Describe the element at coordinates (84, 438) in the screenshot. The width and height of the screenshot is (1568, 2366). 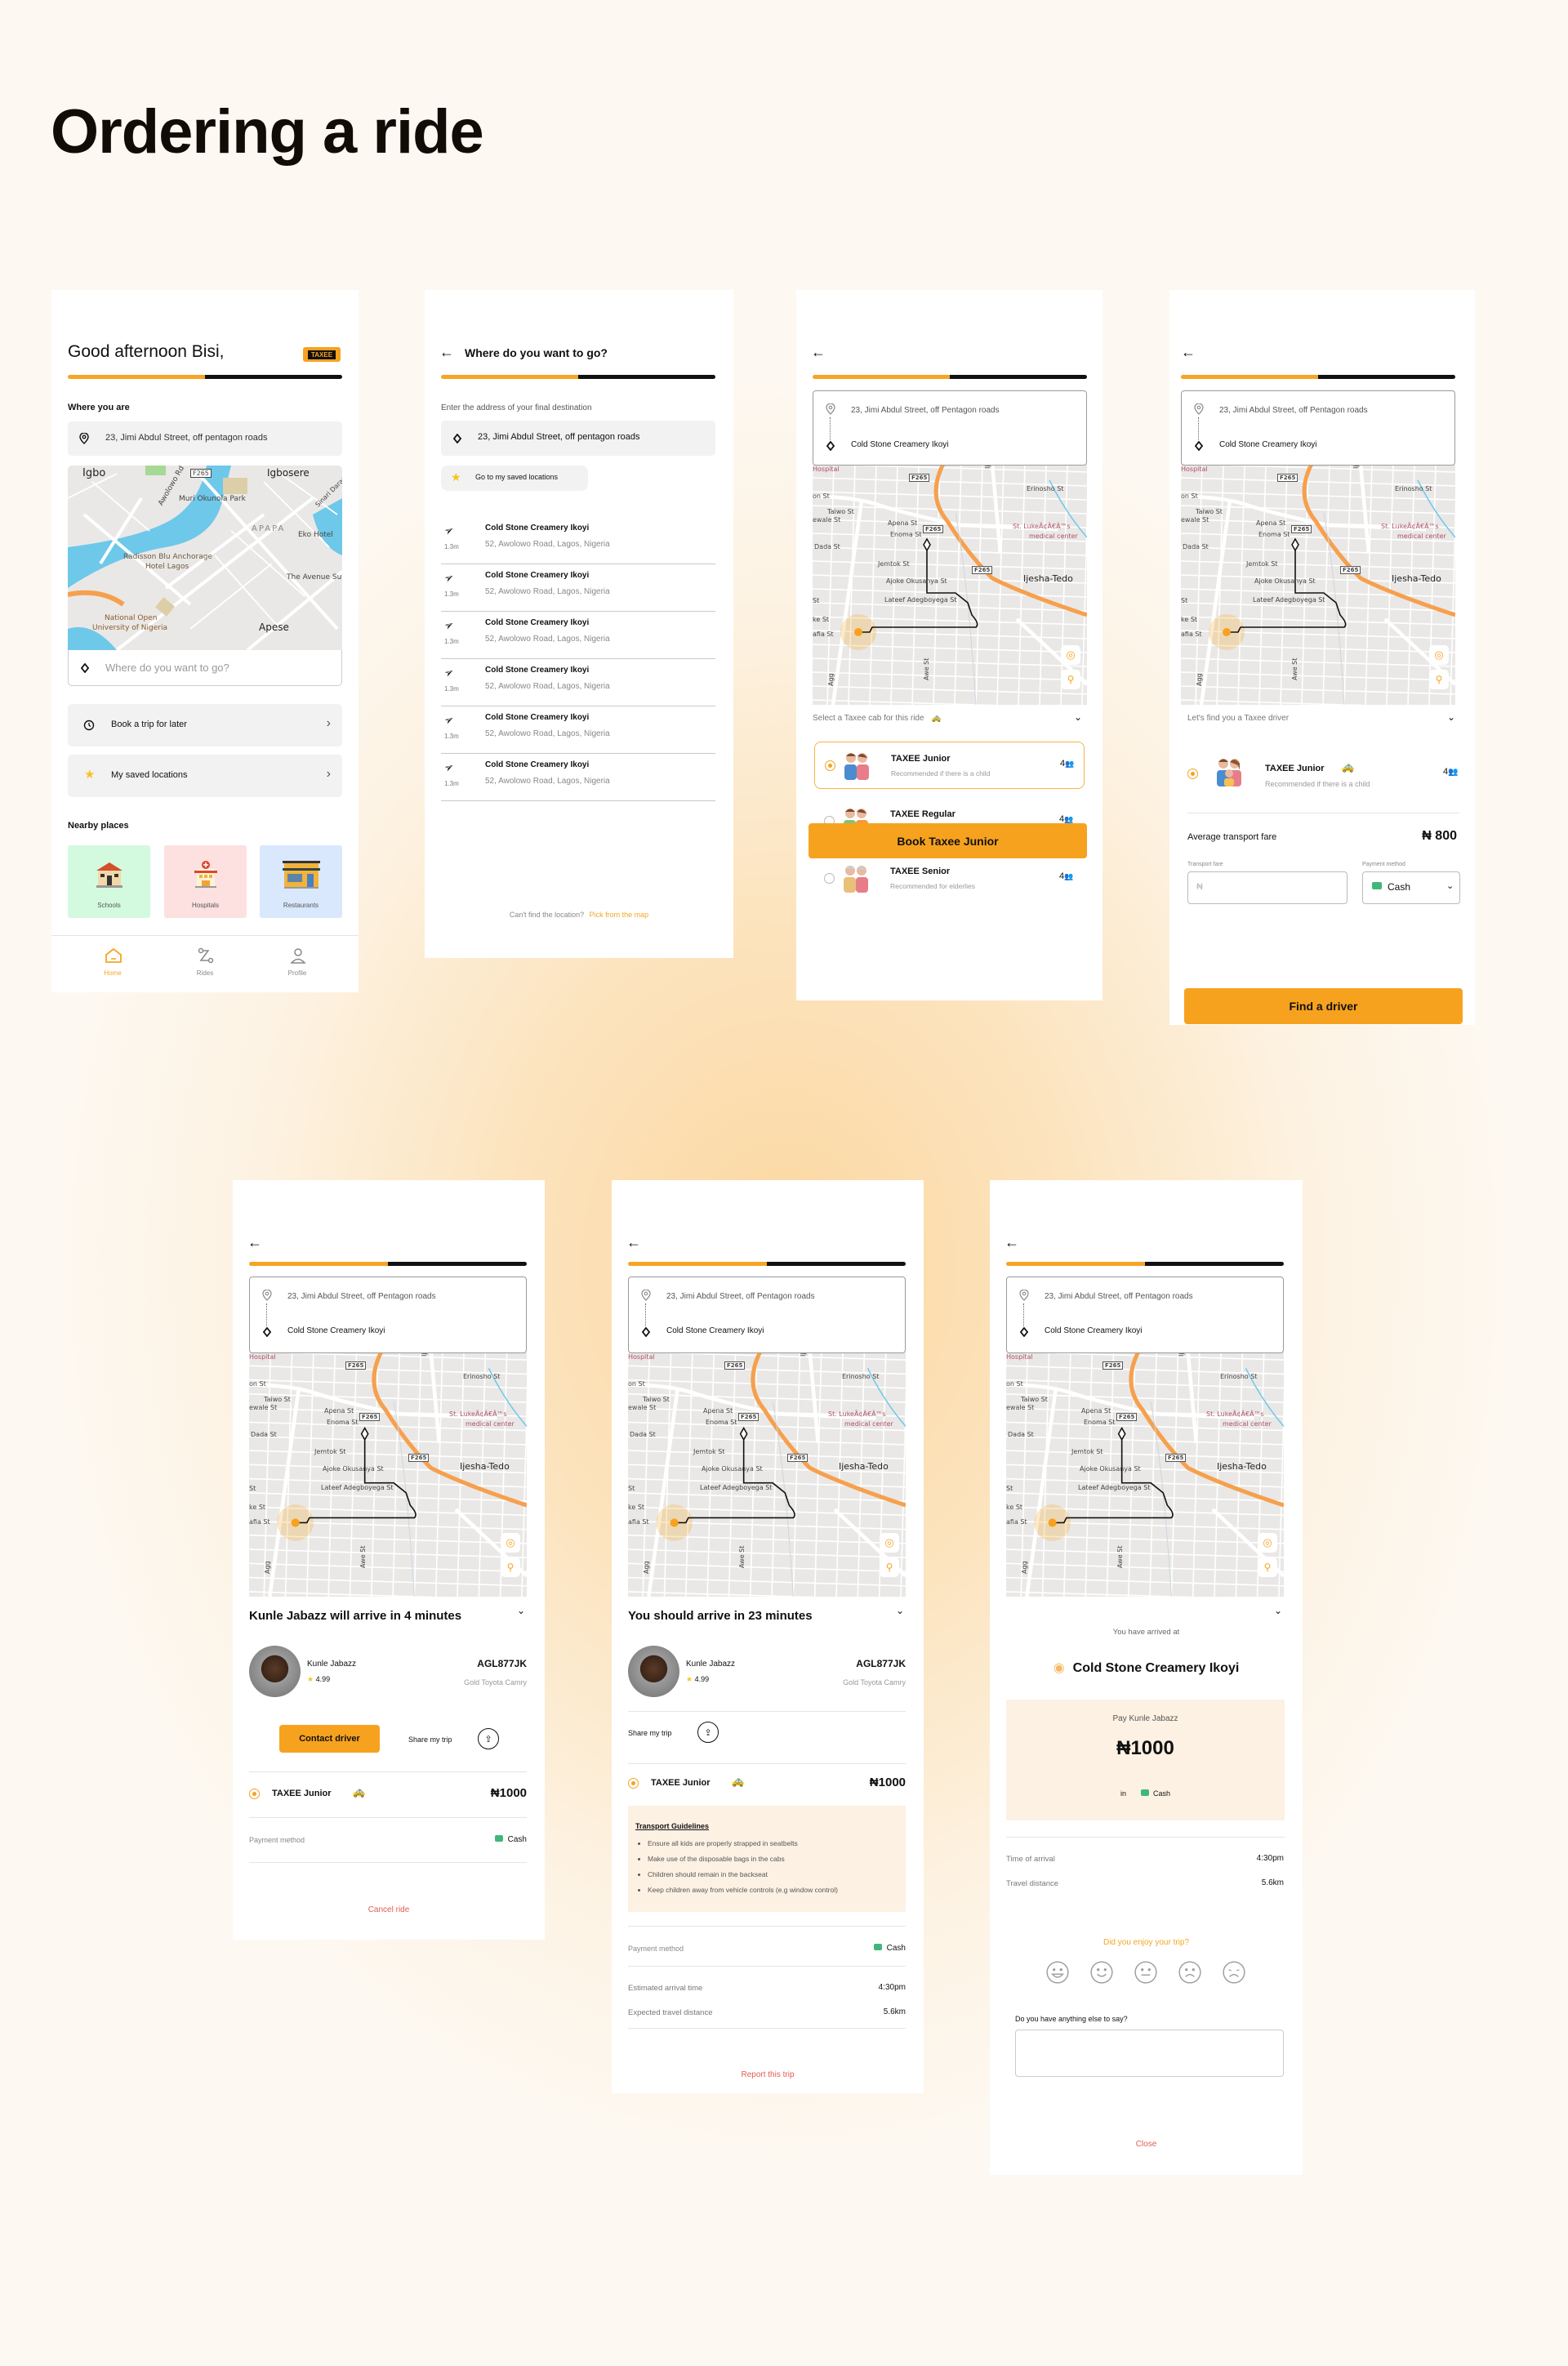
I see `location-pin-icon` at that location.